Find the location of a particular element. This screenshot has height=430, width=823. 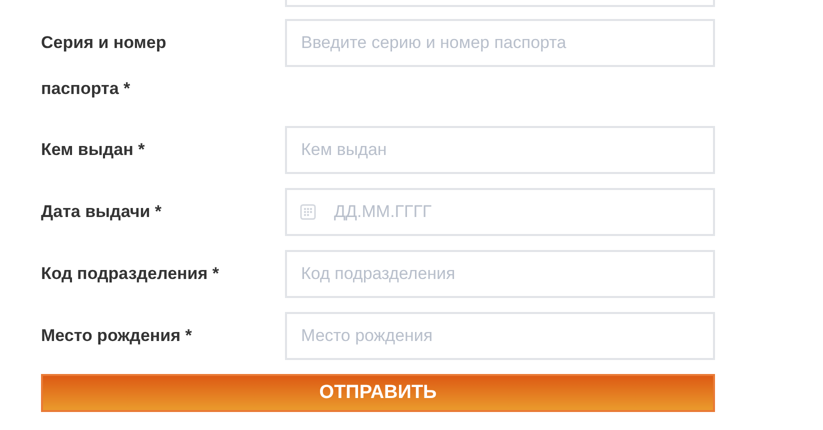

submit-button: ОТПРАВИТЬ is located at coordinates (378, 393).